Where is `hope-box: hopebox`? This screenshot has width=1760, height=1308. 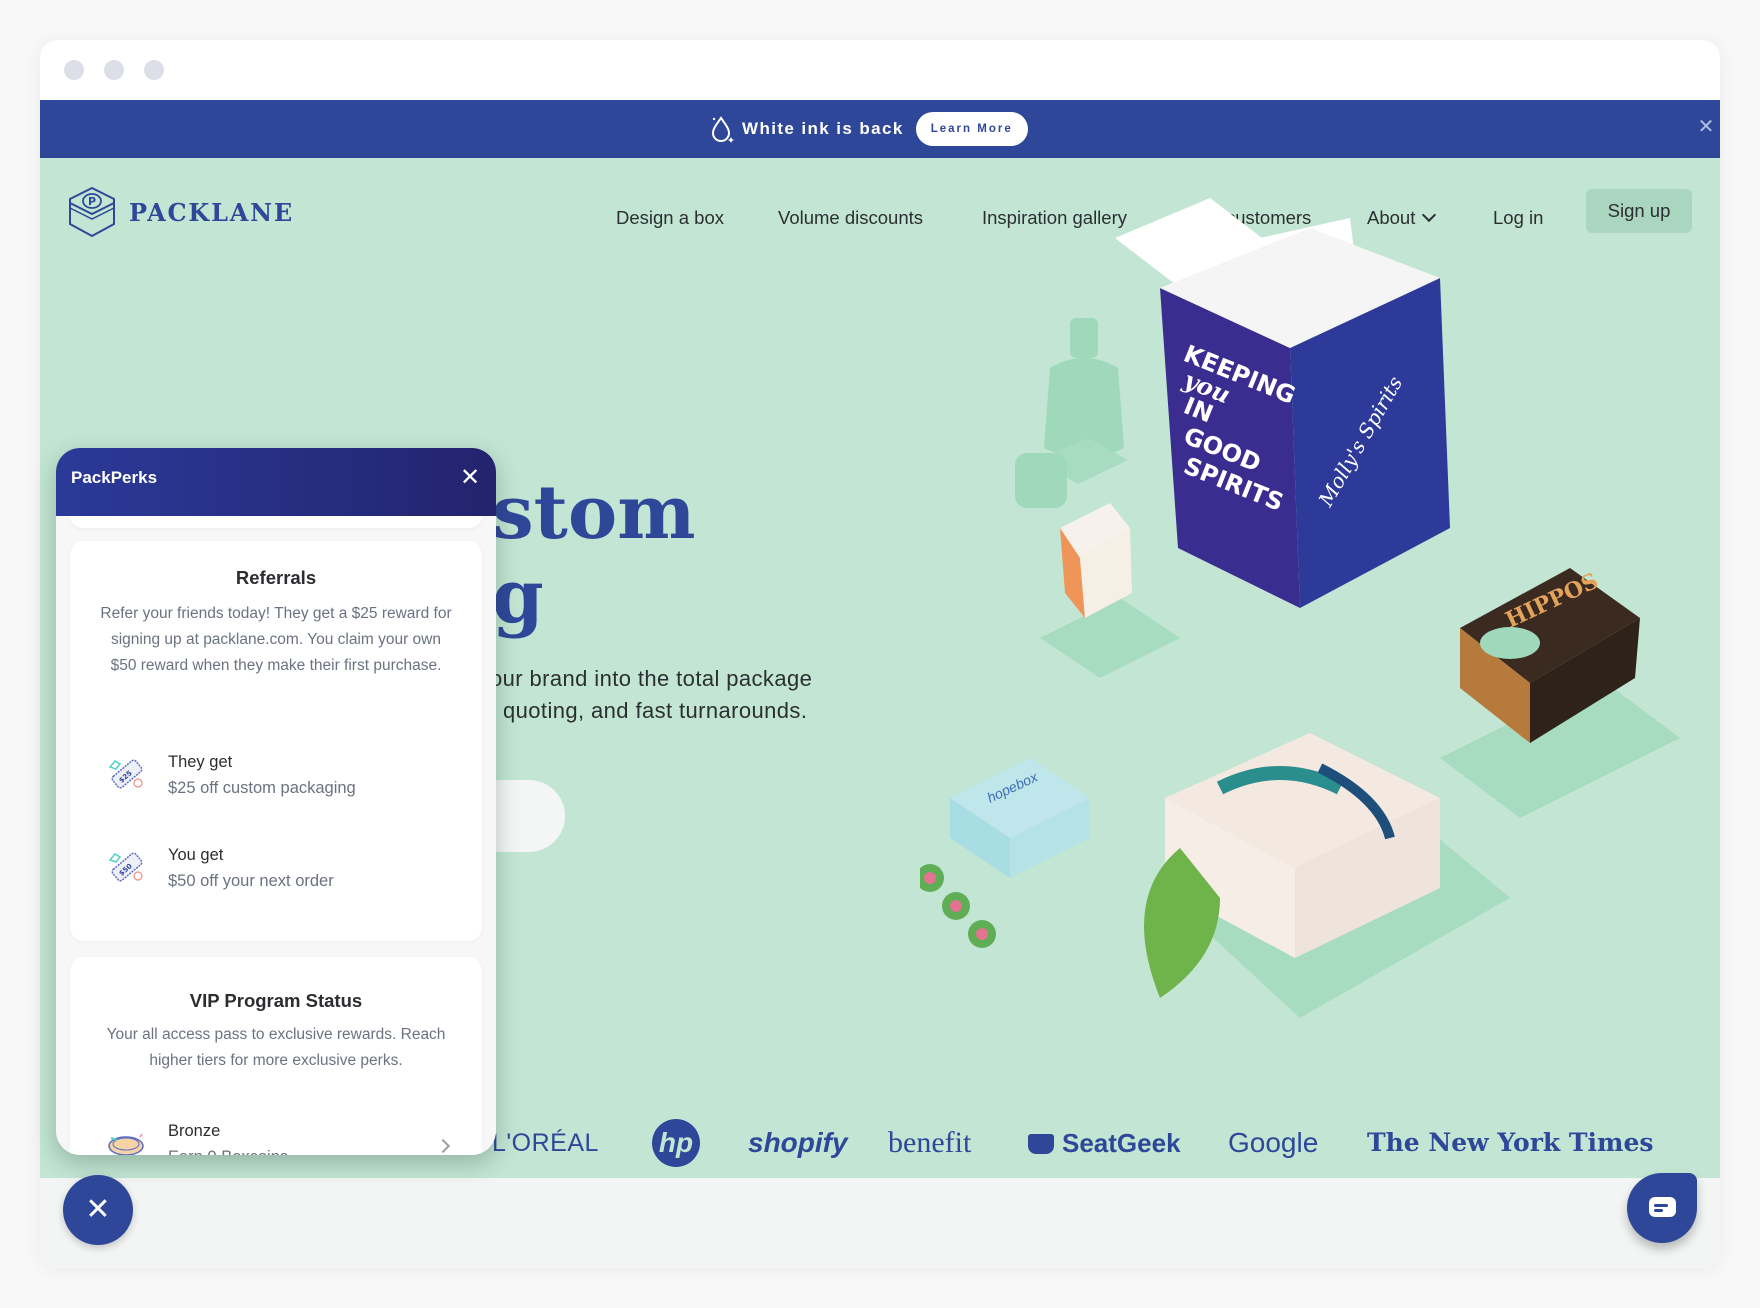
hope-box: hopebox is located at coordinates (1020, 818).